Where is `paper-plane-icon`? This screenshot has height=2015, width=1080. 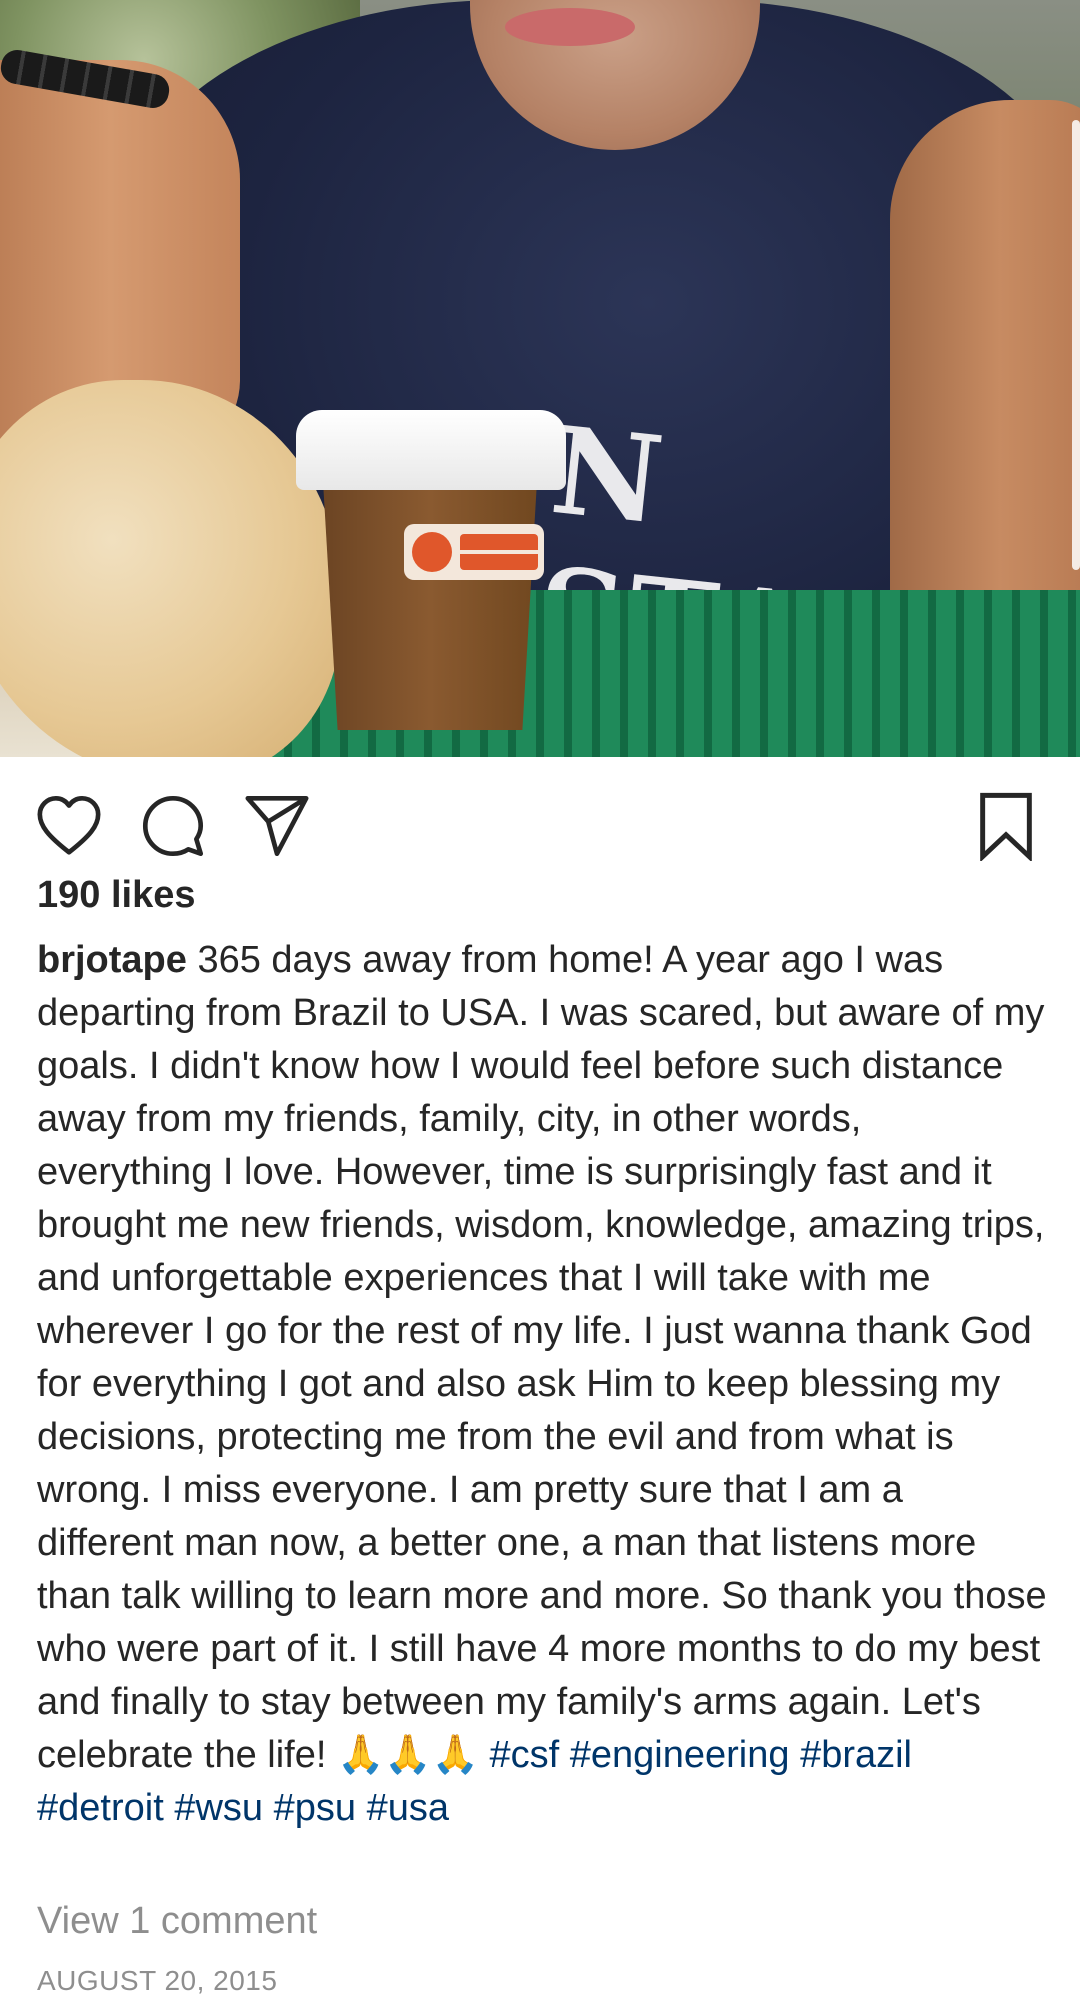
paper-plane-icon is located at coordinates (277, 826).